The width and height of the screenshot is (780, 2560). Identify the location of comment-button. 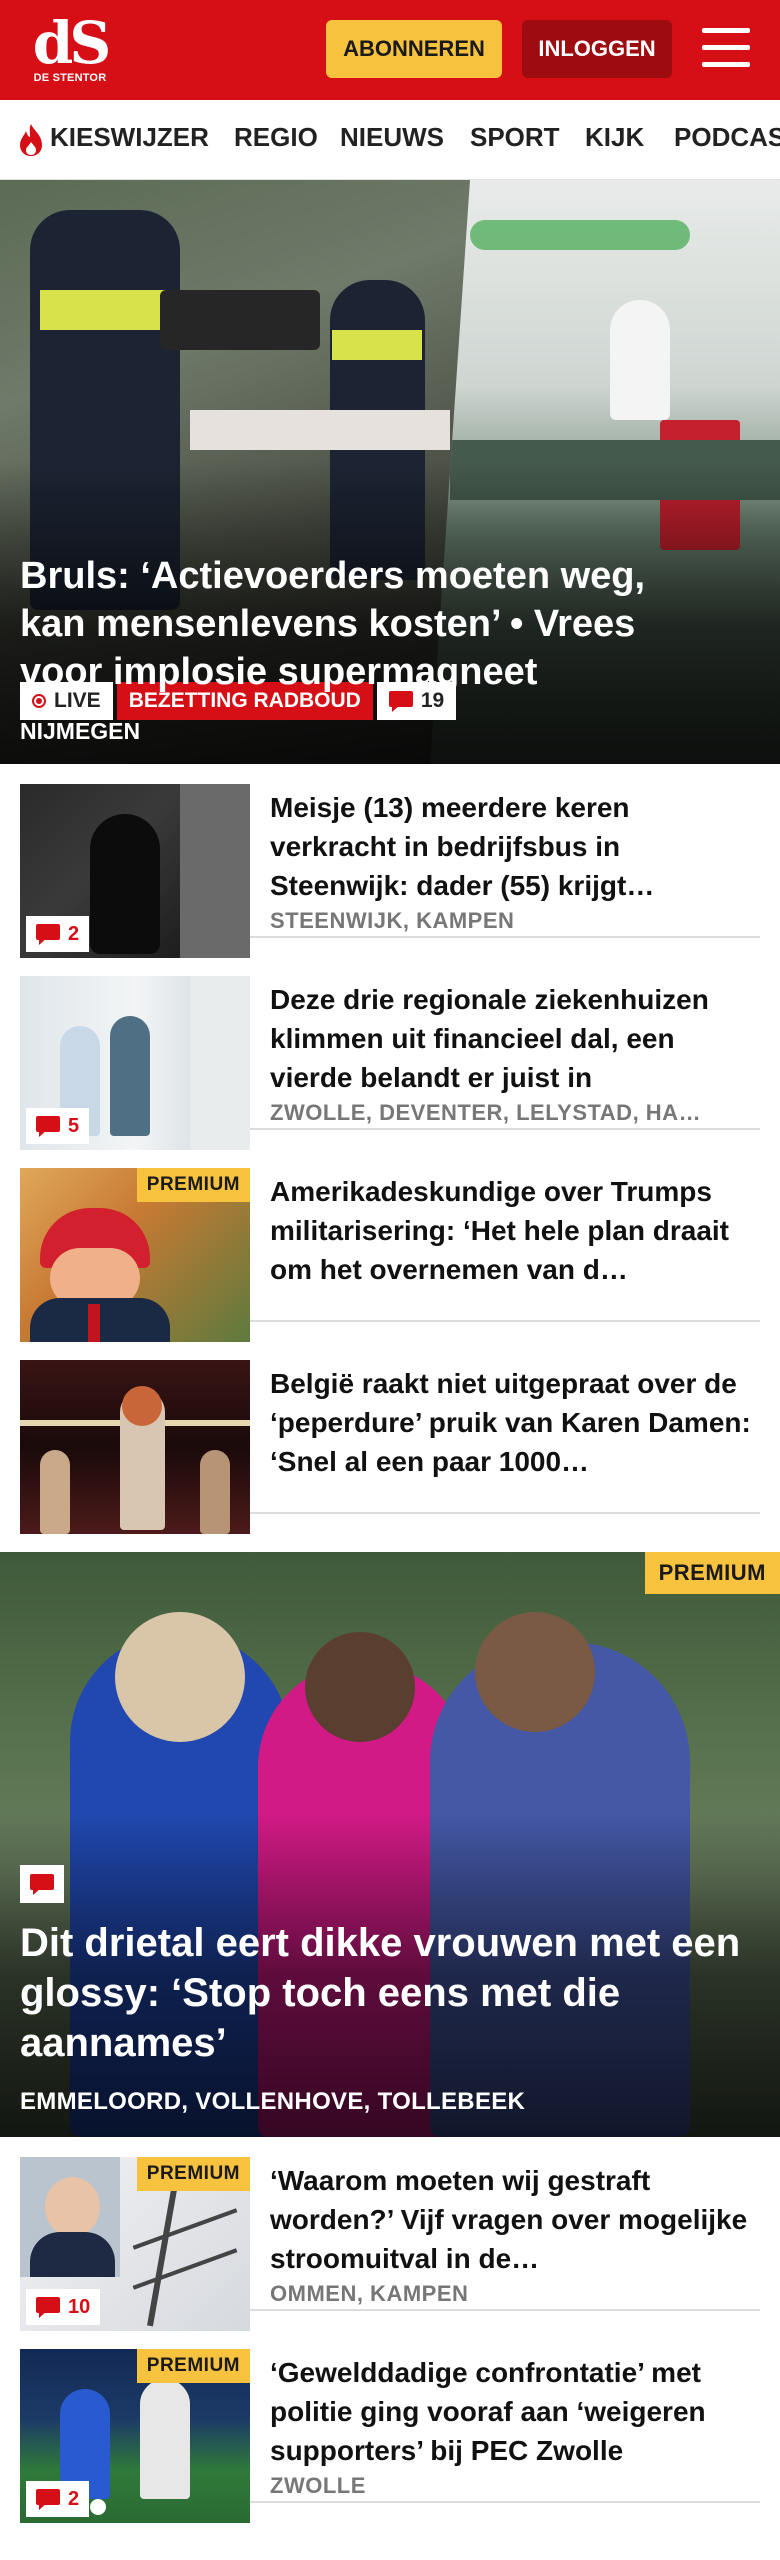
(42, 1884).